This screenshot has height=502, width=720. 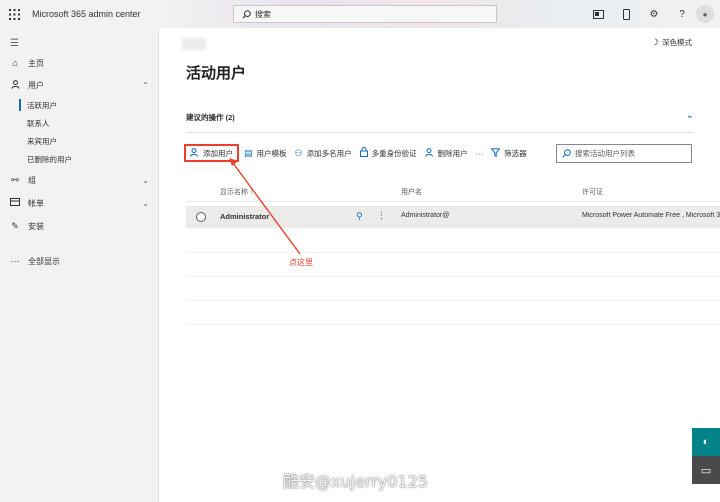 I want to click on nav-guest-users: 来宾用户, so click(x=42, y=141).